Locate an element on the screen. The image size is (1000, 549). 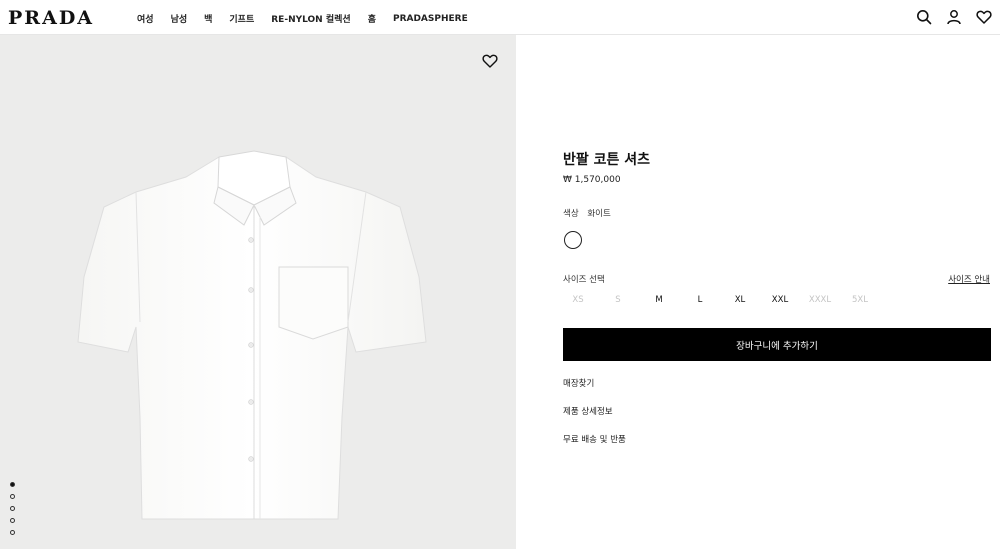
nav-item-men: 남성 is located at coordinates (179, 18).